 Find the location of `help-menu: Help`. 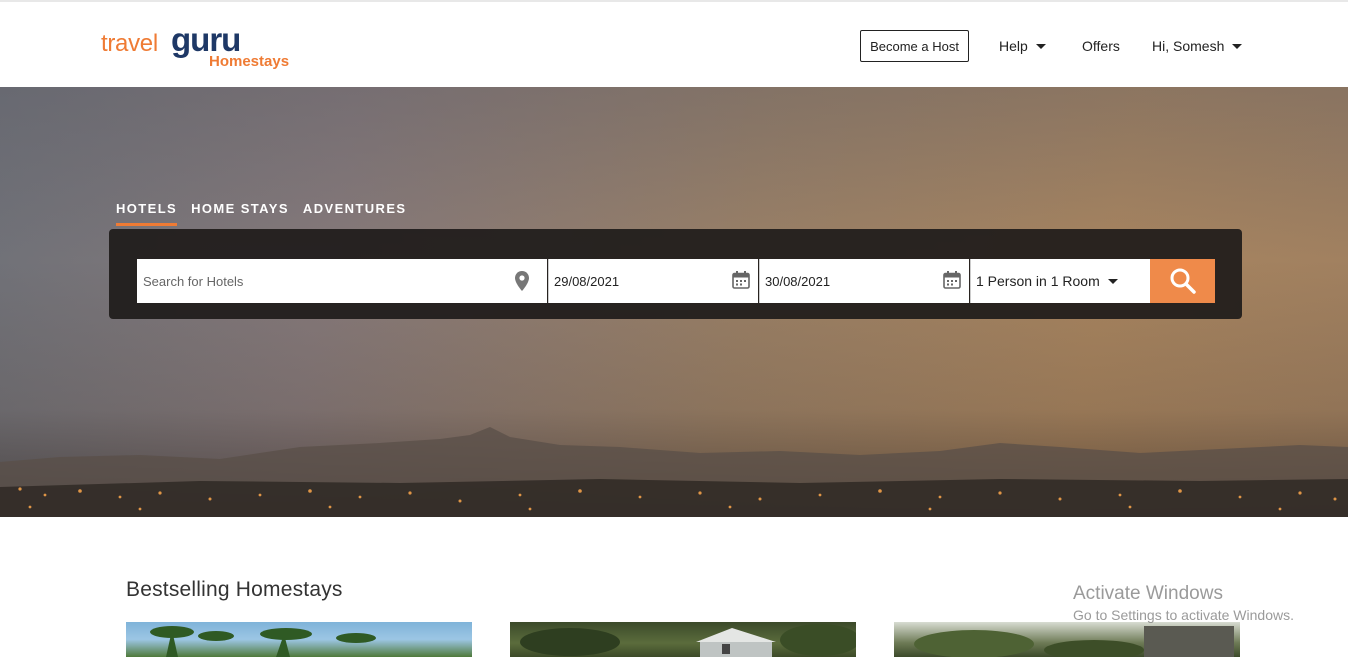

help-menu: Help is located at coordinates (1022, 46).